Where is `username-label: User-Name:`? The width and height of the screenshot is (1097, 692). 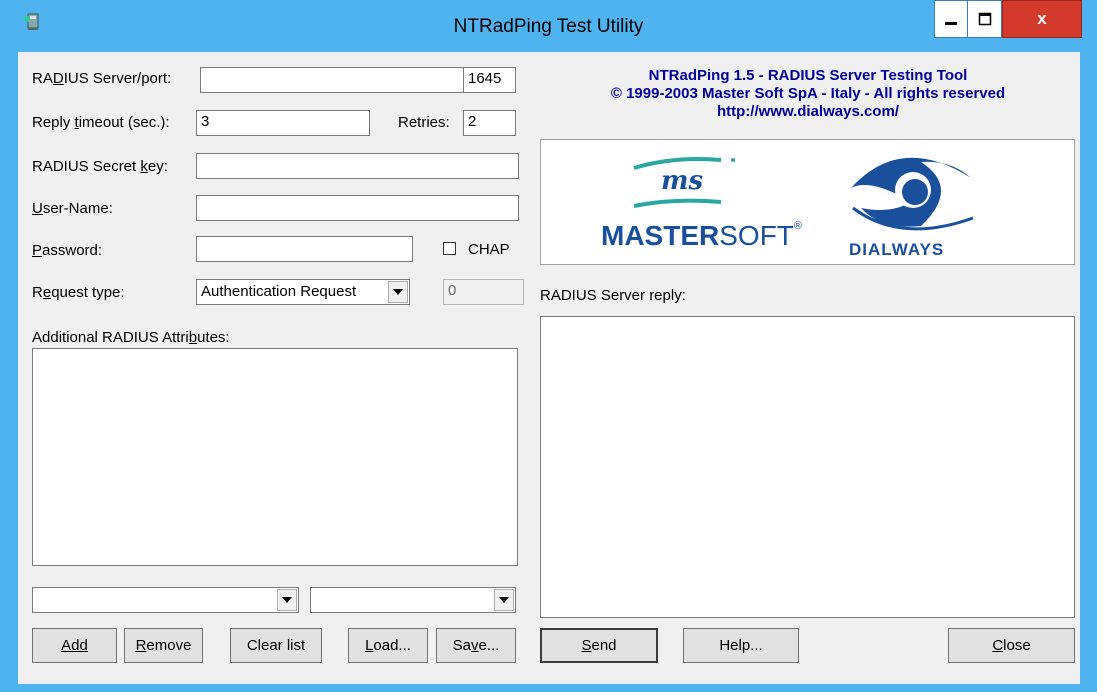
username-label: User-Name: is located at coordinates (72, 208).